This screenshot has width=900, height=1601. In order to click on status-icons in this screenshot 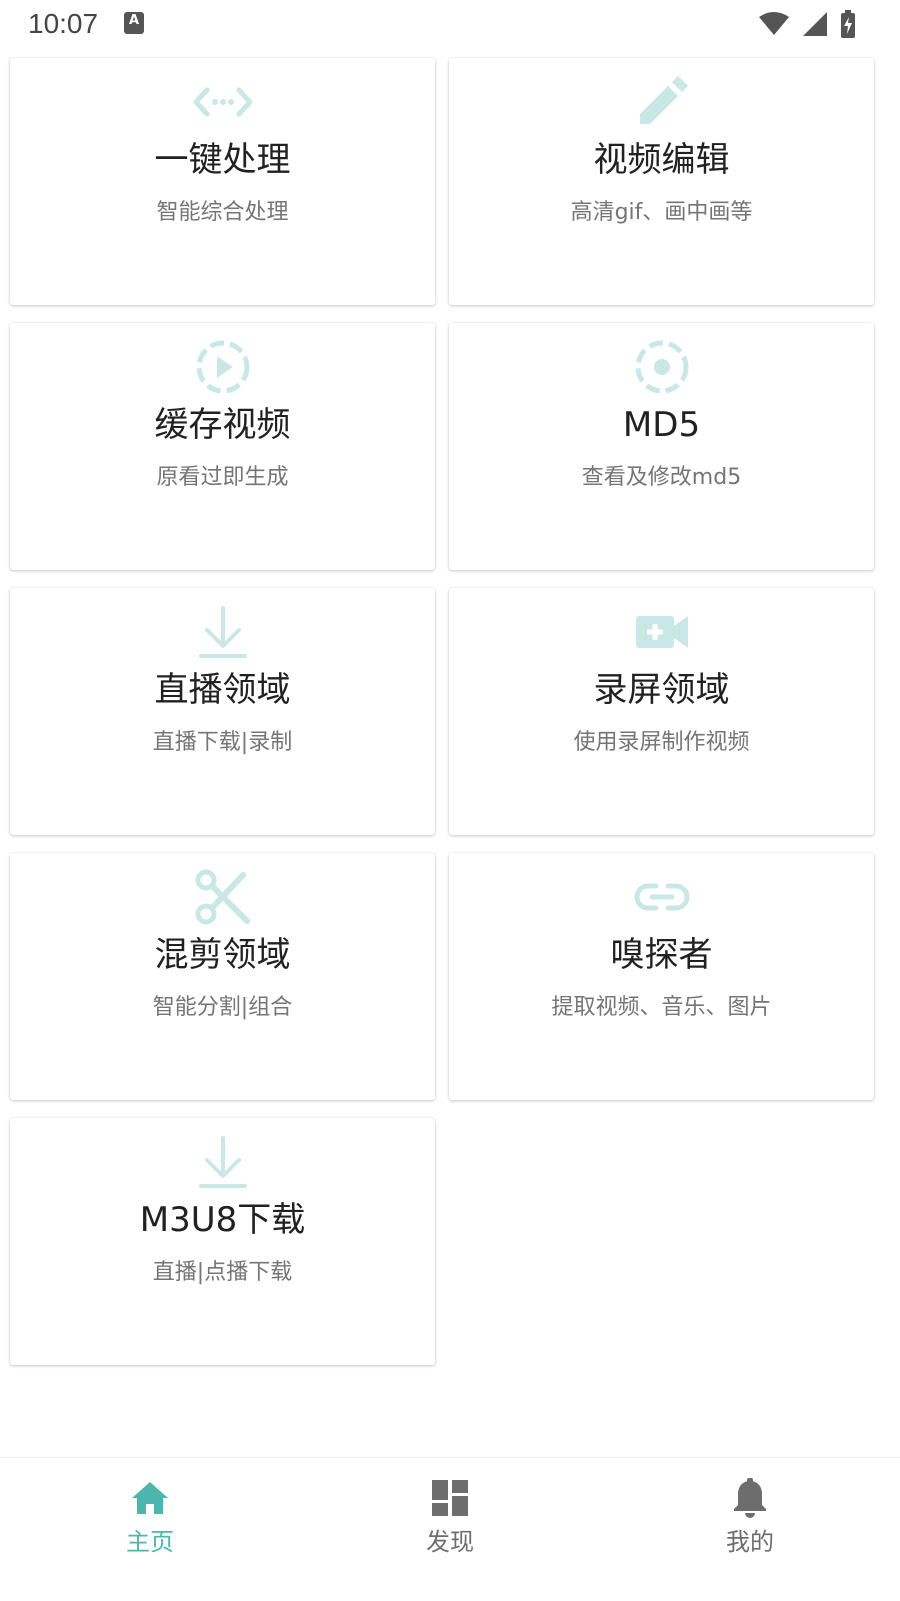, I will do `click(807, 24)`.